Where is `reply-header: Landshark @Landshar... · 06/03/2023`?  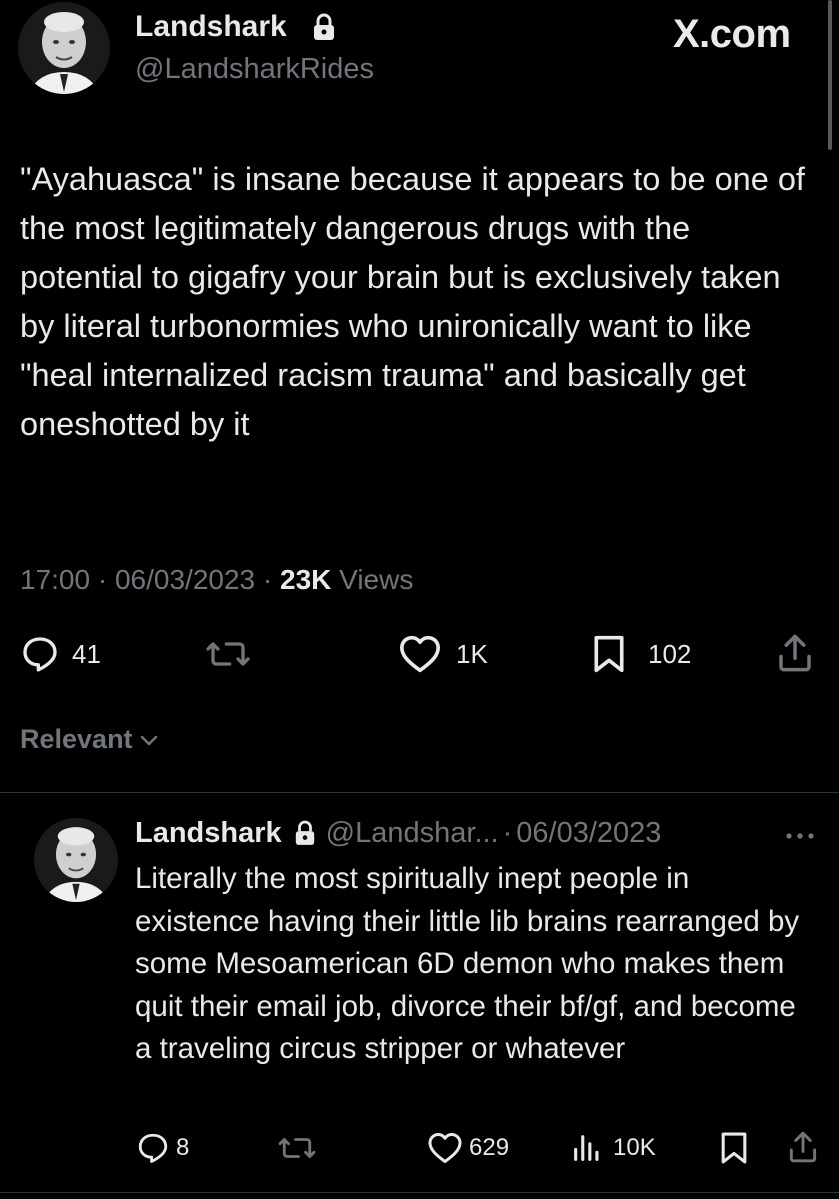
reply-header: Landshark @Landshar... · 06/03/2023 is located at coordinates (398, 833).